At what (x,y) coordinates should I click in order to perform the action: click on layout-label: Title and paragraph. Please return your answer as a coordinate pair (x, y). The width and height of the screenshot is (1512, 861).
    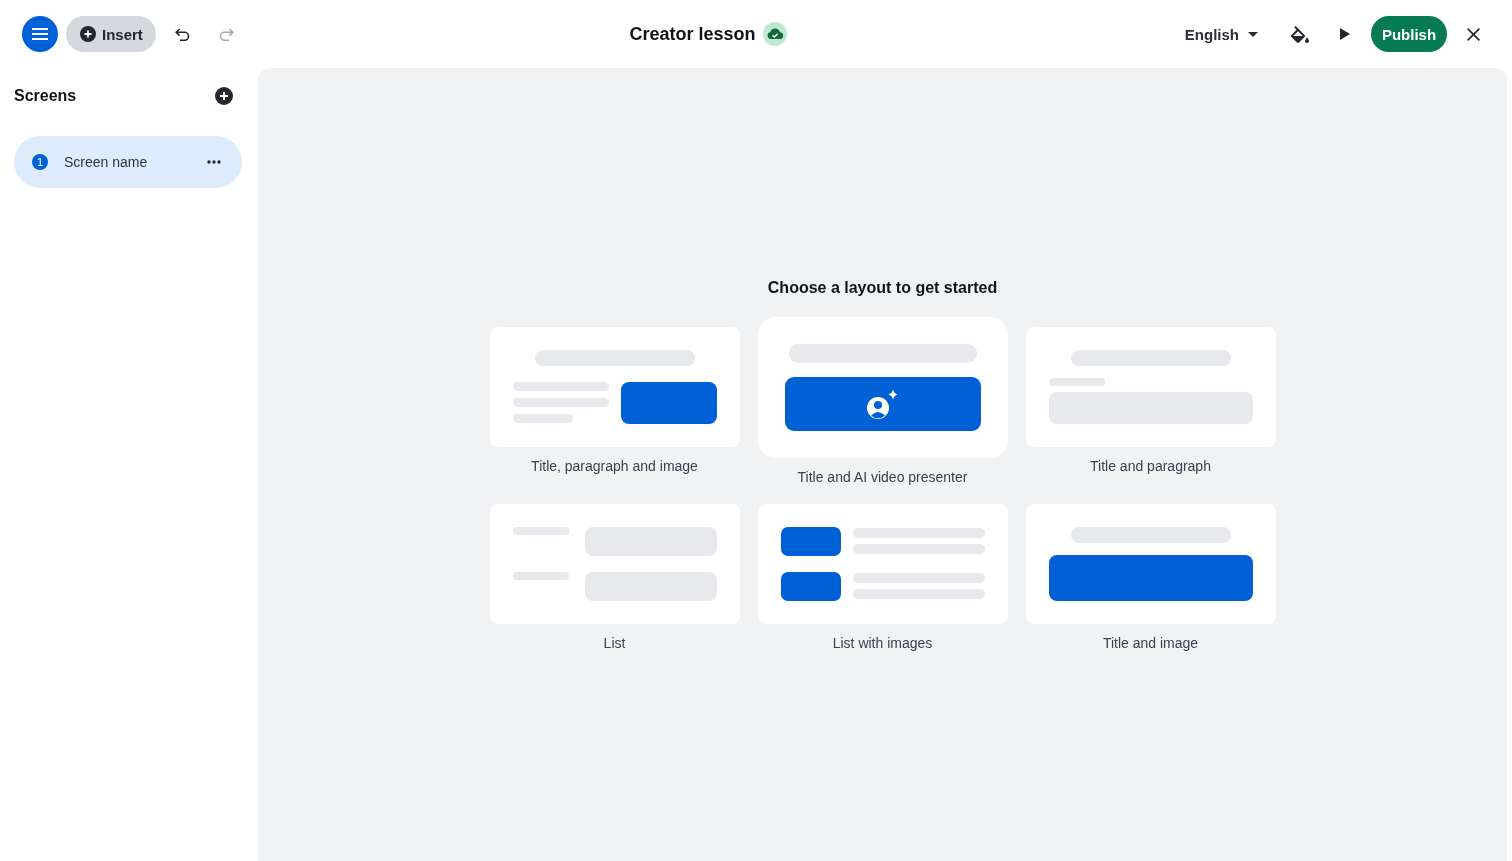
    Looking at the image, I should click on (1150, 466).